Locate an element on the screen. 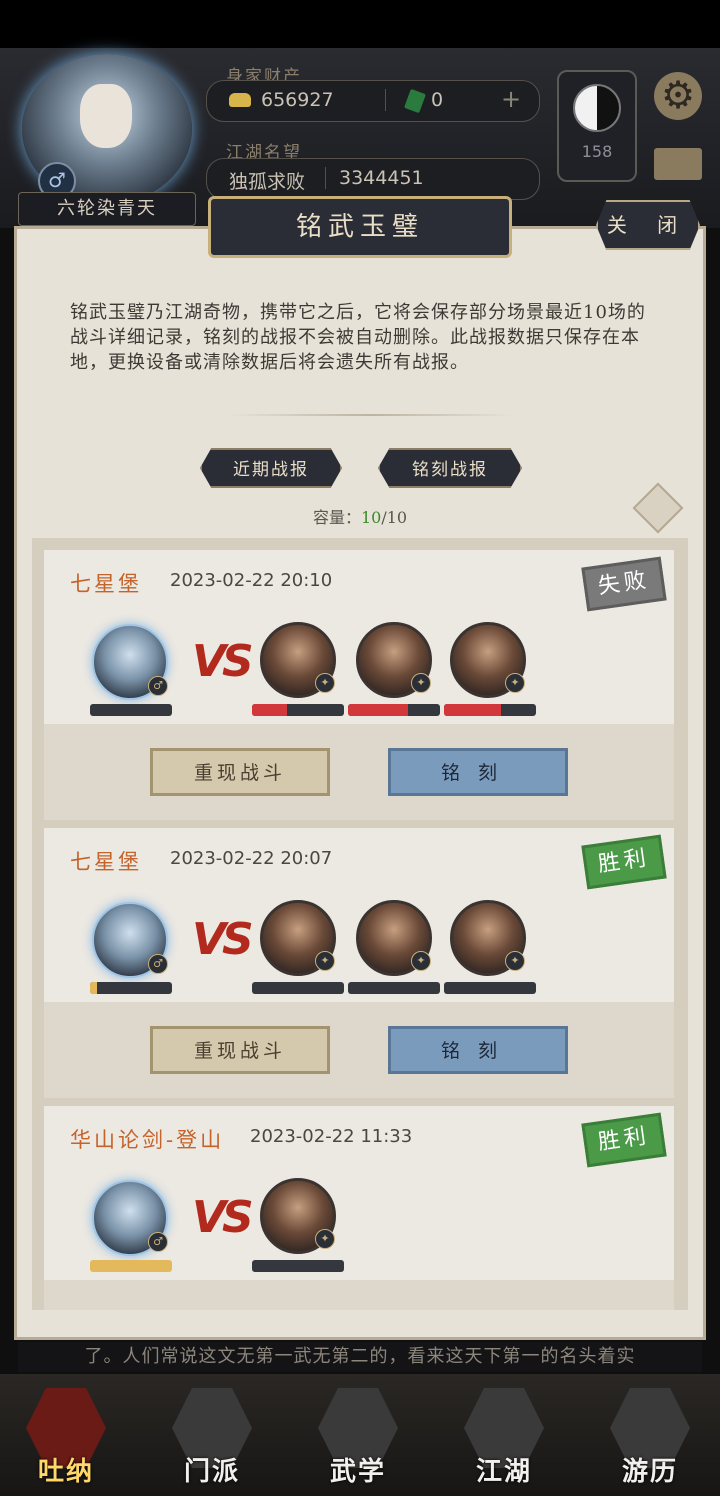 The width and height of the screenshot is (720, 1496). nav-item-martial-arts: 武学 is located at coordinates (358, 1435).